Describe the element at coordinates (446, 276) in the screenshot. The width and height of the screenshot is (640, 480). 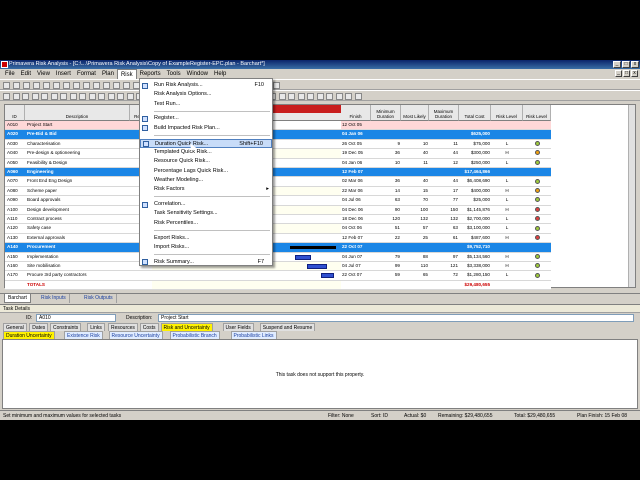
I see `table-row: 22 Oct 07 59 65 72 $1,280,150 L` at that location.